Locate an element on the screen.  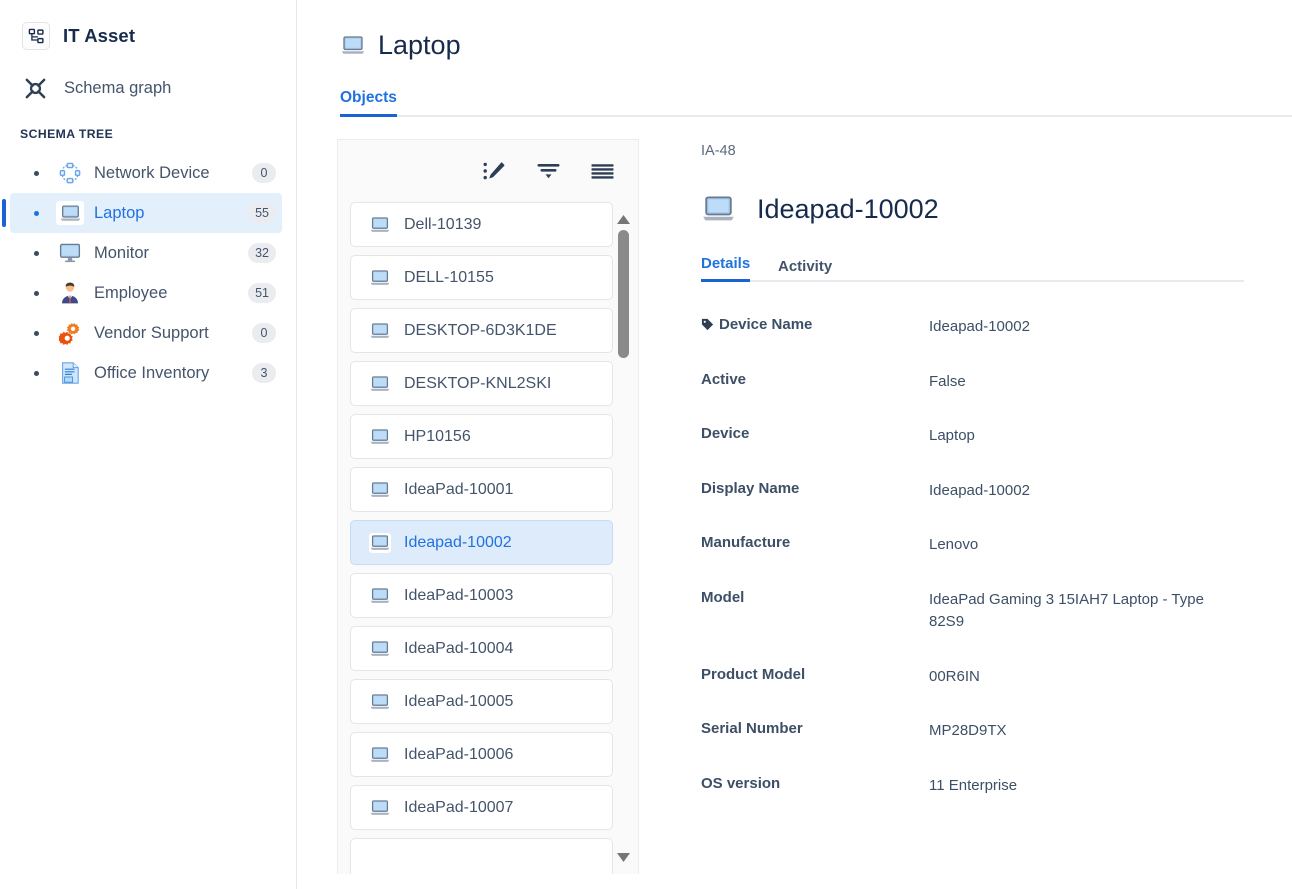
sidebar-item-vendor-support: Vendor Support 0 is located at coordinates (146, 333).